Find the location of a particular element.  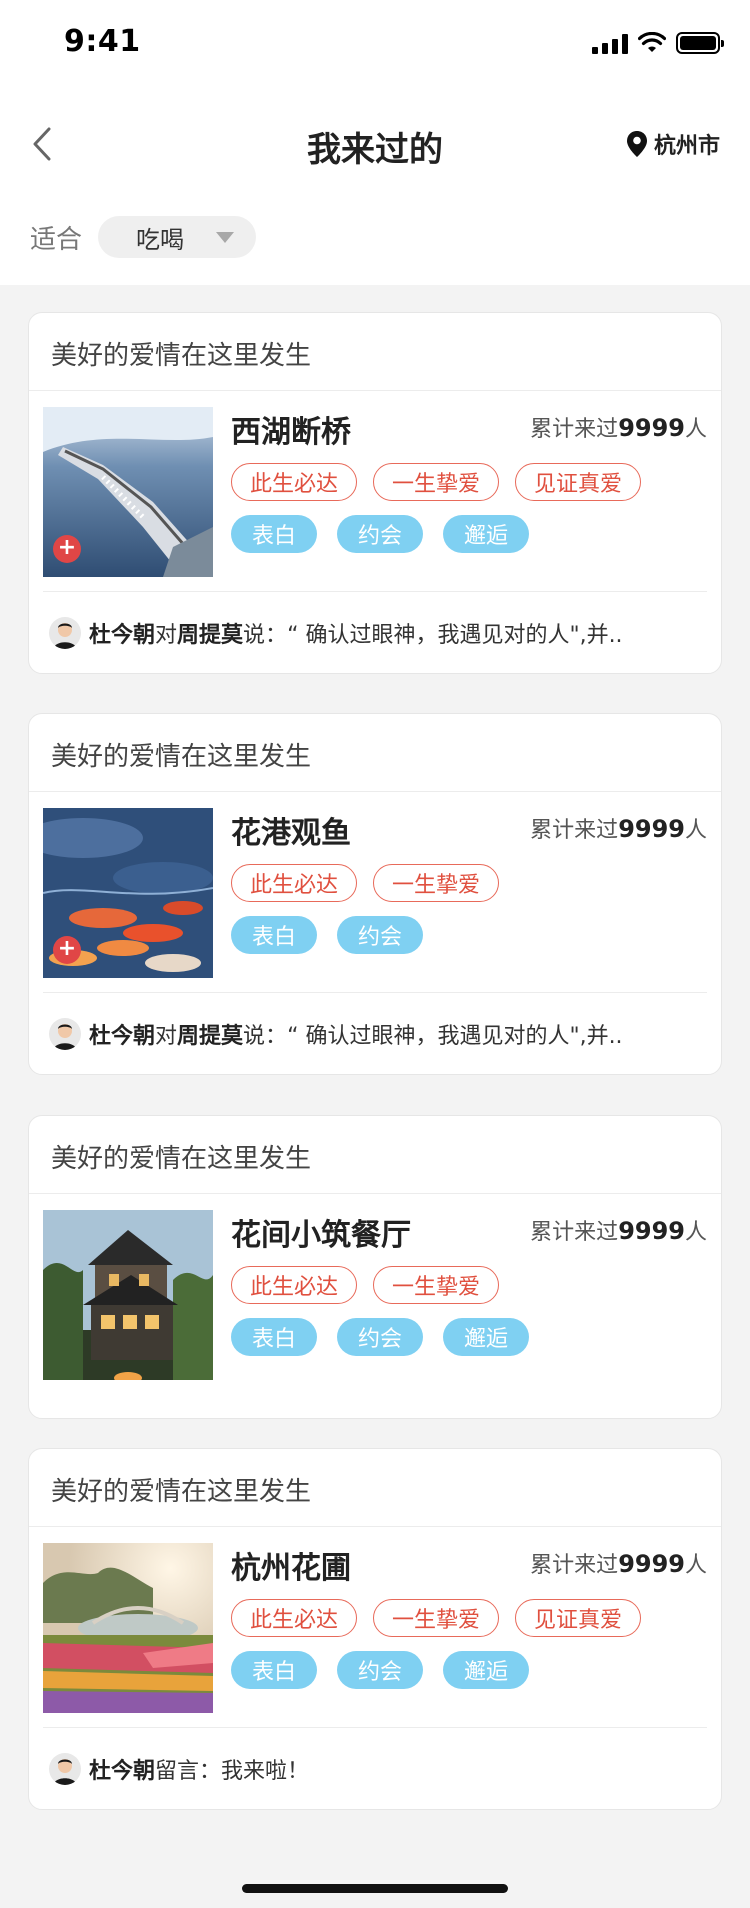

battery-icon is located at coordinates (700, 43).